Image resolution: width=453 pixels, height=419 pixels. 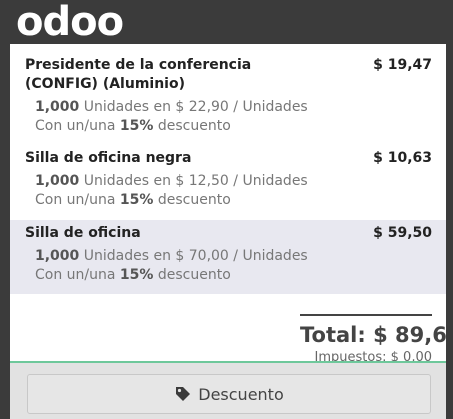 I want to click on control-buttons-bar: Descuento, so click(x=228, y=390).